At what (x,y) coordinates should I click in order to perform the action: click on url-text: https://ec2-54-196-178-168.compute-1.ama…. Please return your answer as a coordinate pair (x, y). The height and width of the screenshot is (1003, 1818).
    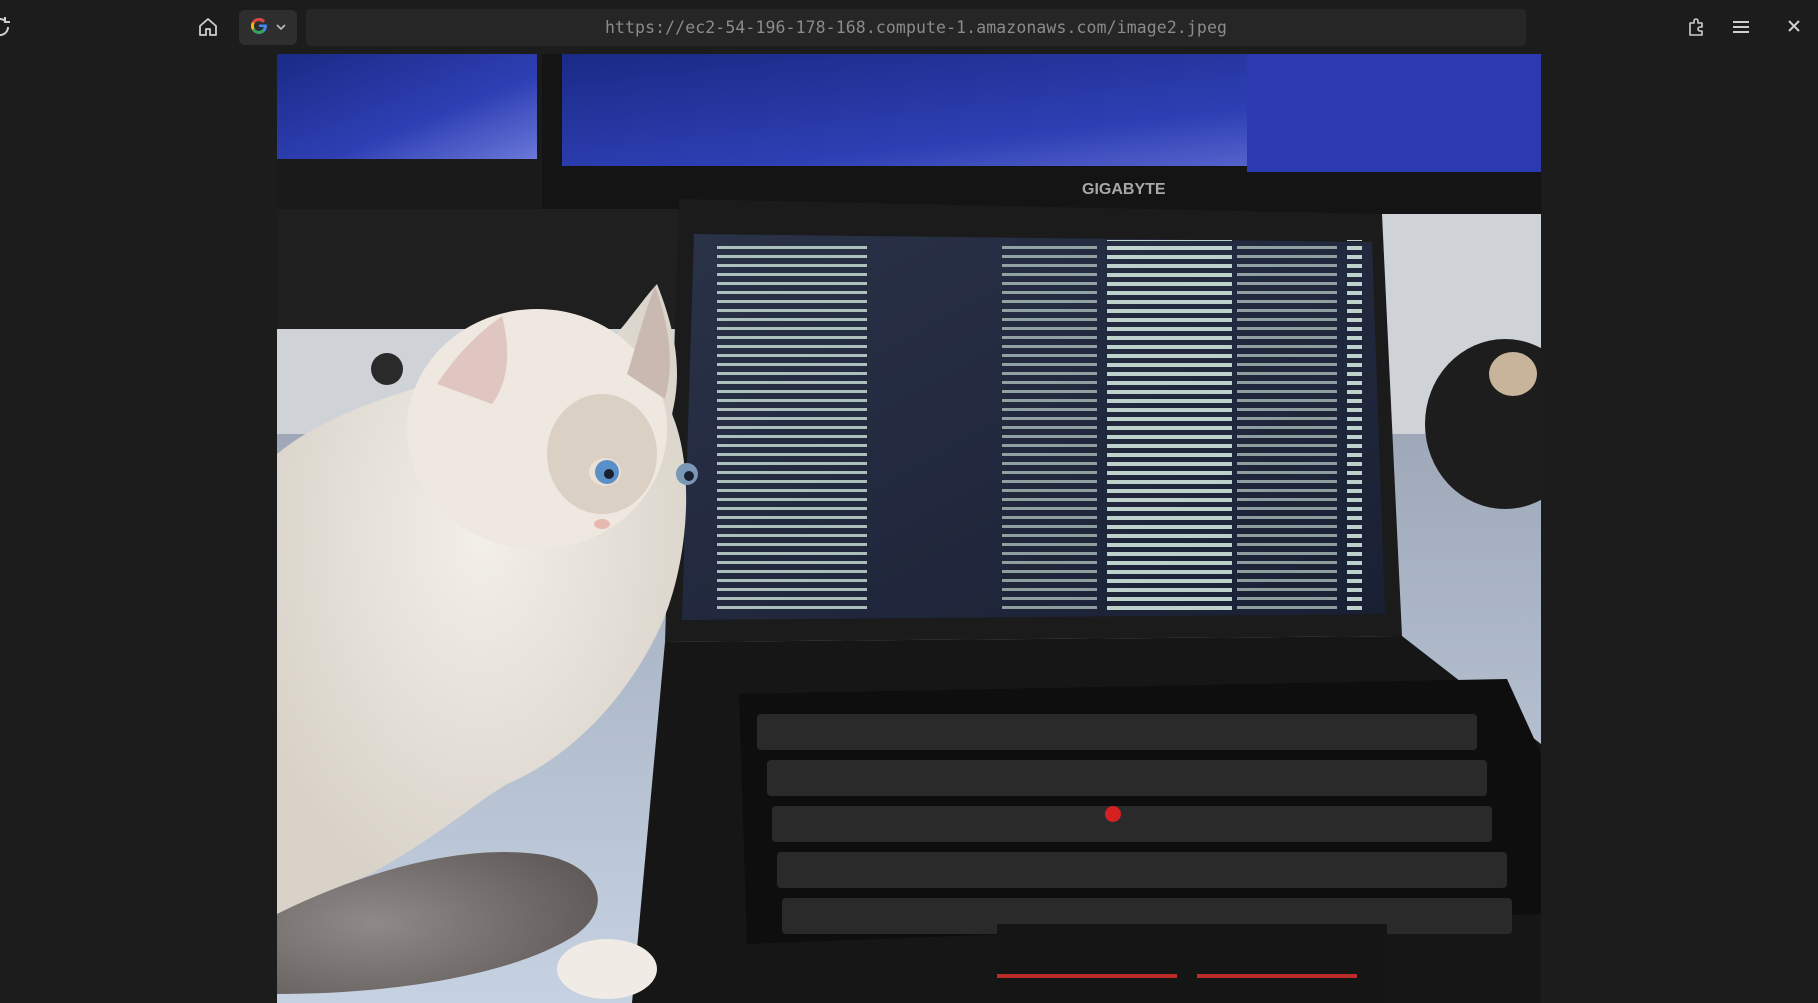
    Looking at the image, I should click on (916, 27).